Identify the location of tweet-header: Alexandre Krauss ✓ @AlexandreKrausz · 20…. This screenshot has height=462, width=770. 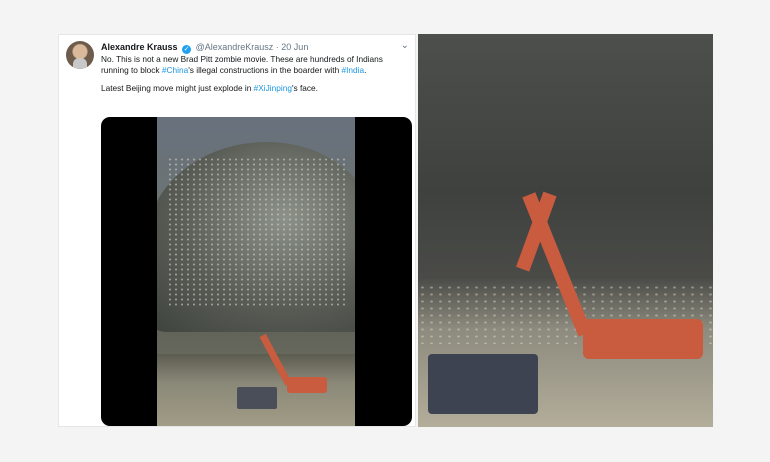
(204, 48).